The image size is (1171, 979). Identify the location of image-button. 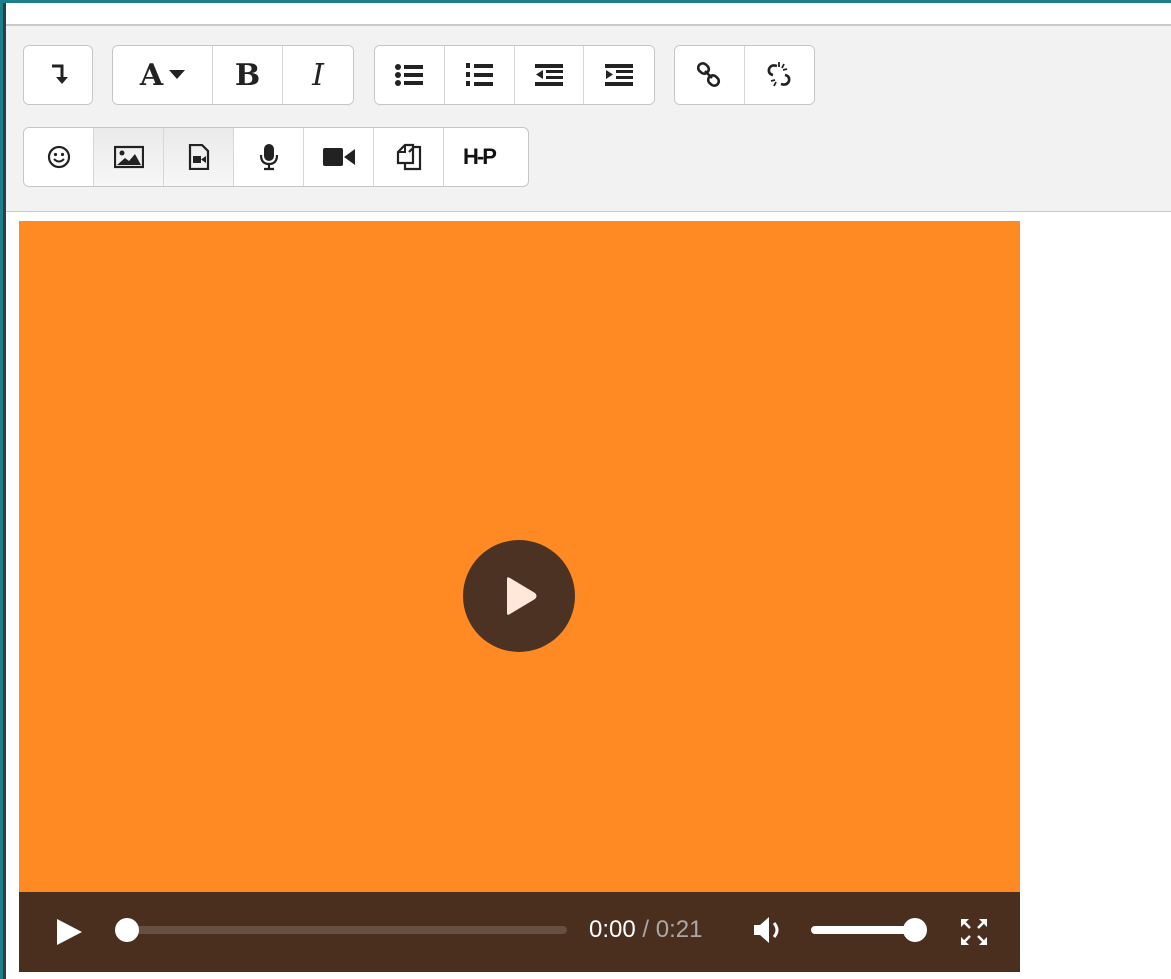
(129, 157).